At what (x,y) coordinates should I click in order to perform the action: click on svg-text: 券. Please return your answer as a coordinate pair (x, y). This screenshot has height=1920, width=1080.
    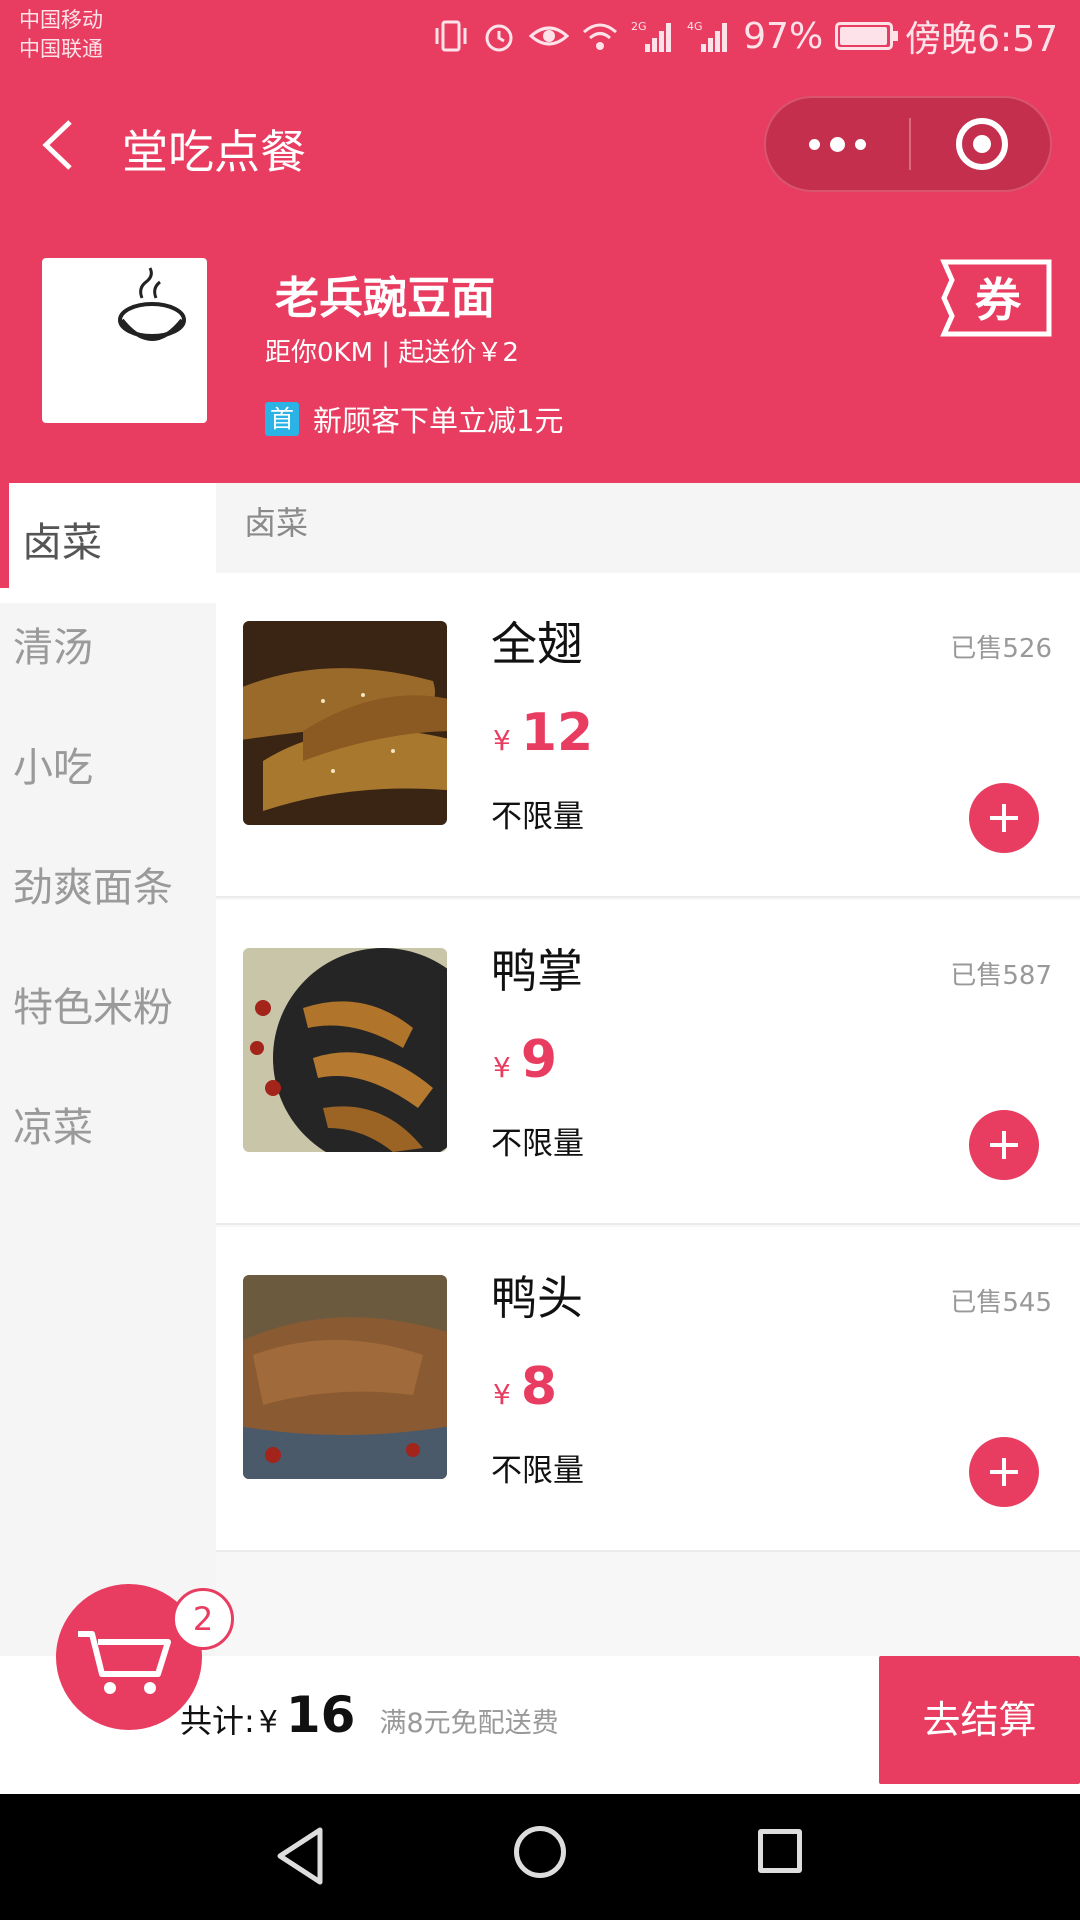
    Looking at the image, I should click on (998, 300).